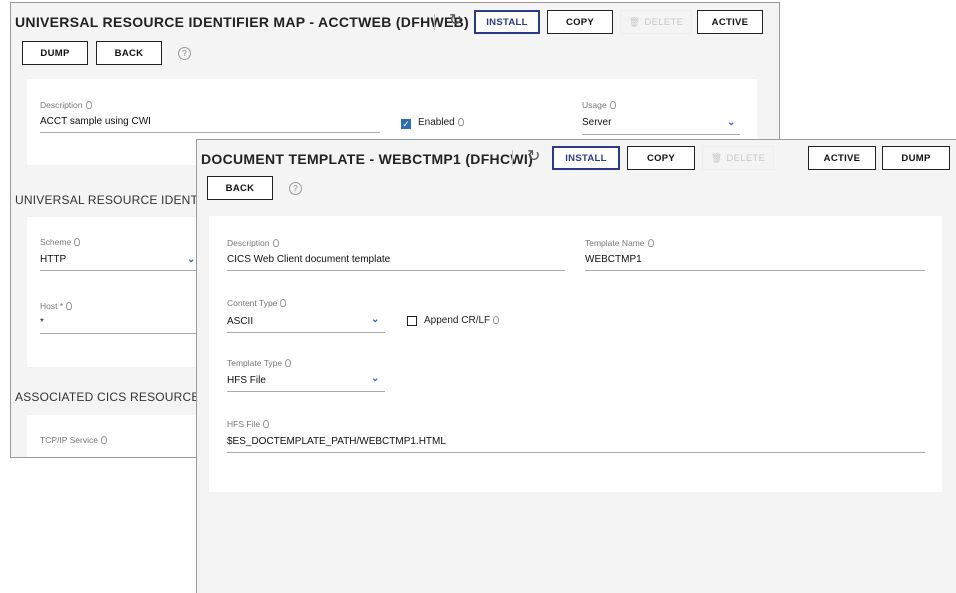  I want to click on host-underline, so click(125, 333).